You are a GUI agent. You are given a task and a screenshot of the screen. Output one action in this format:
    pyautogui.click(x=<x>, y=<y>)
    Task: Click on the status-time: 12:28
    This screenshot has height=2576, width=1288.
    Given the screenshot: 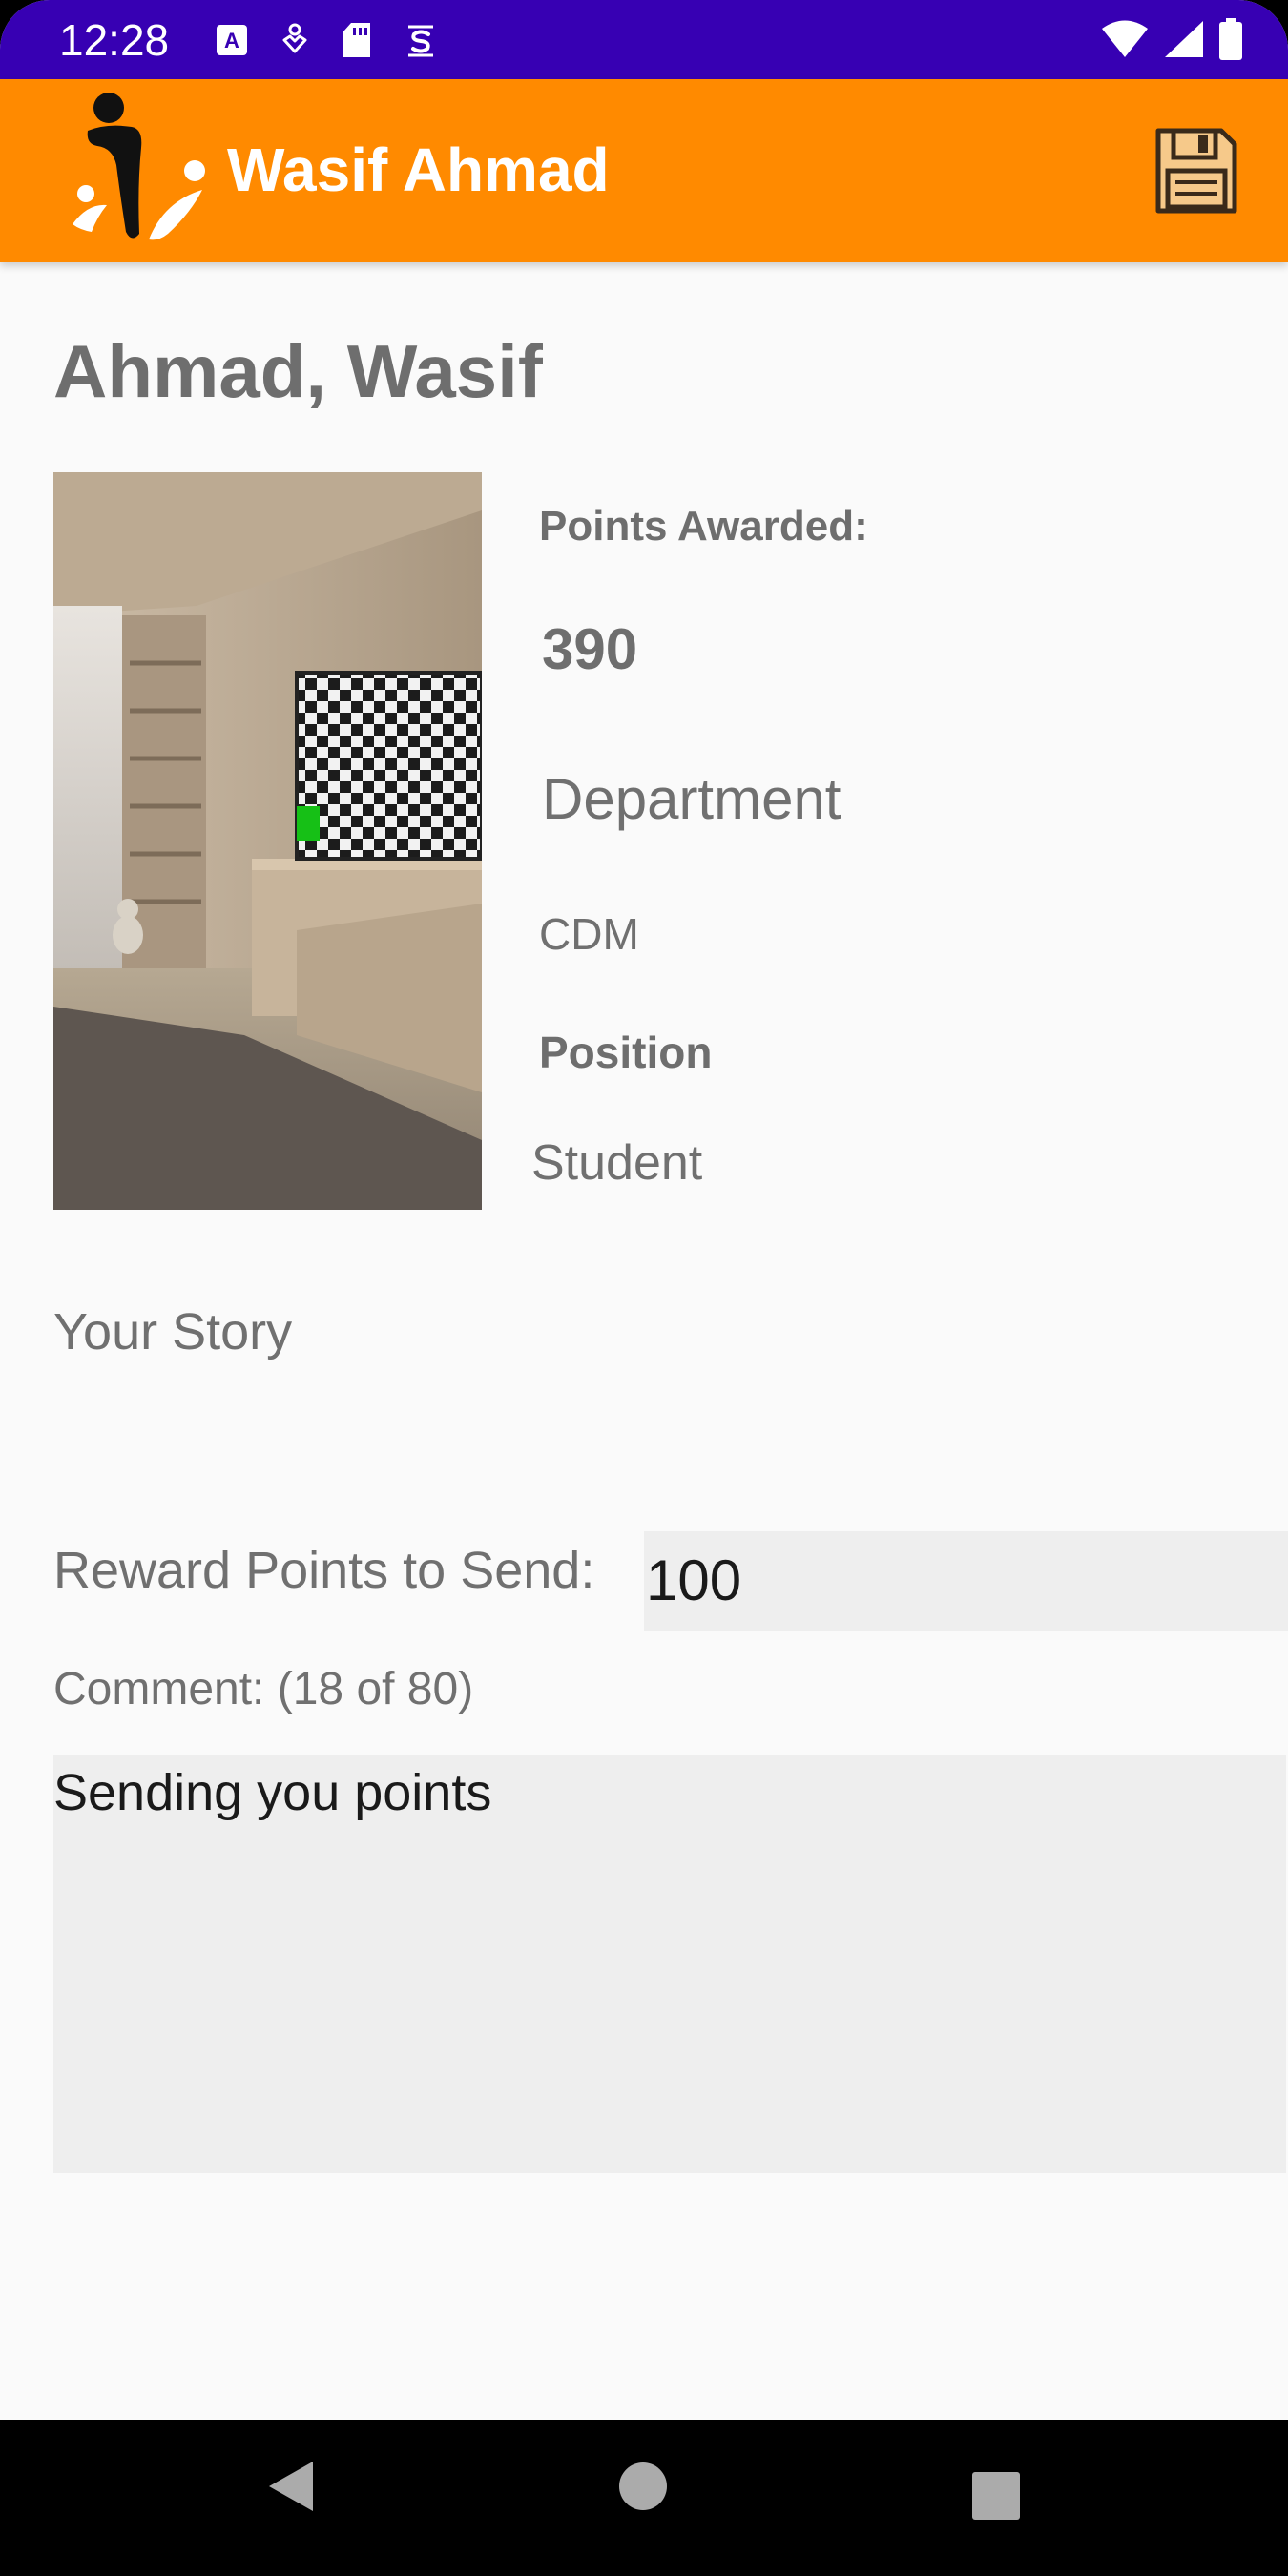 What is the action you would take?
    pyautogui.click(x=114, y=40)
    